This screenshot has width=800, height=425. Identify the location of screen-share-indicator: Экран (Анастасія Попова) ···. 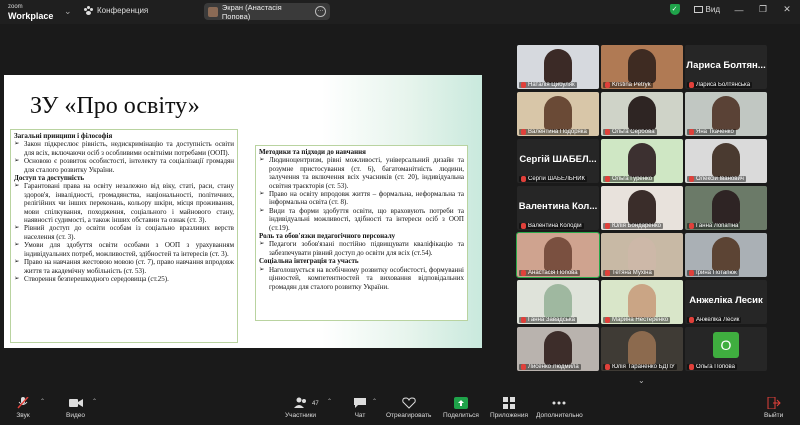
(267, 11).